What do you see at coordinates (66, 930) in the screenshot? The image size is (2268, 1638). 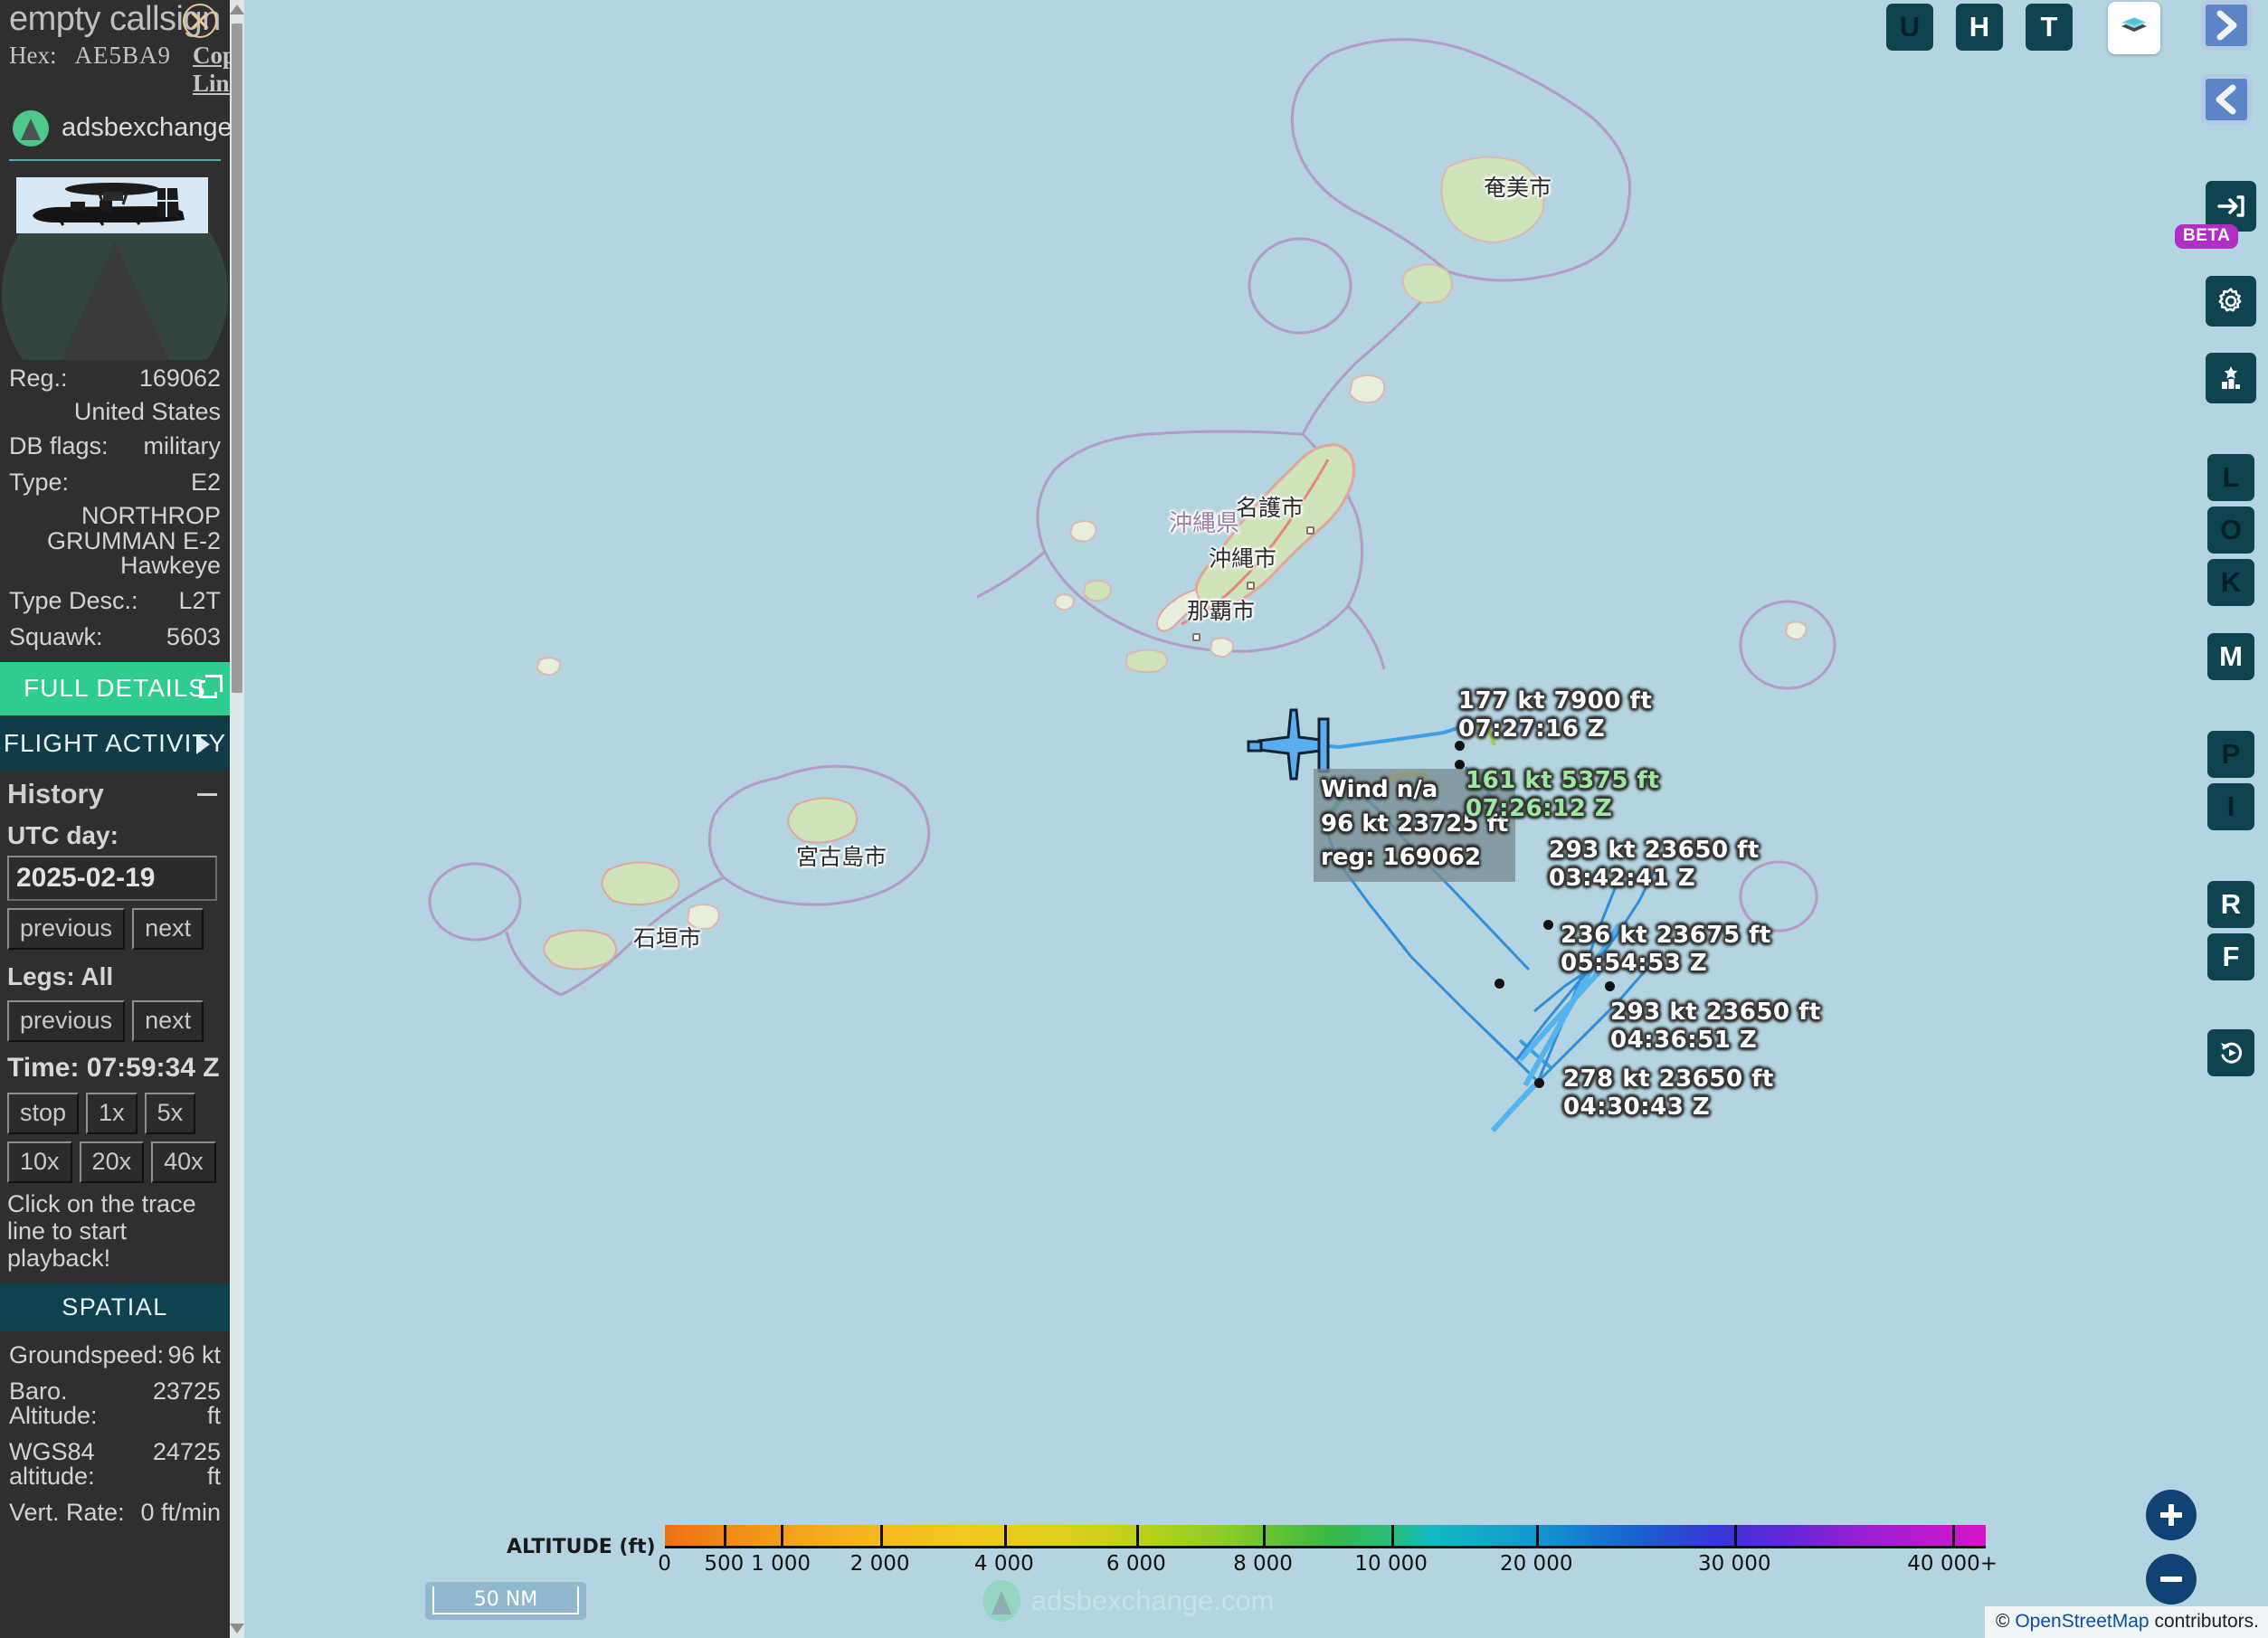 I see `day-previous-button: previous` at bounding box center [66, 930].